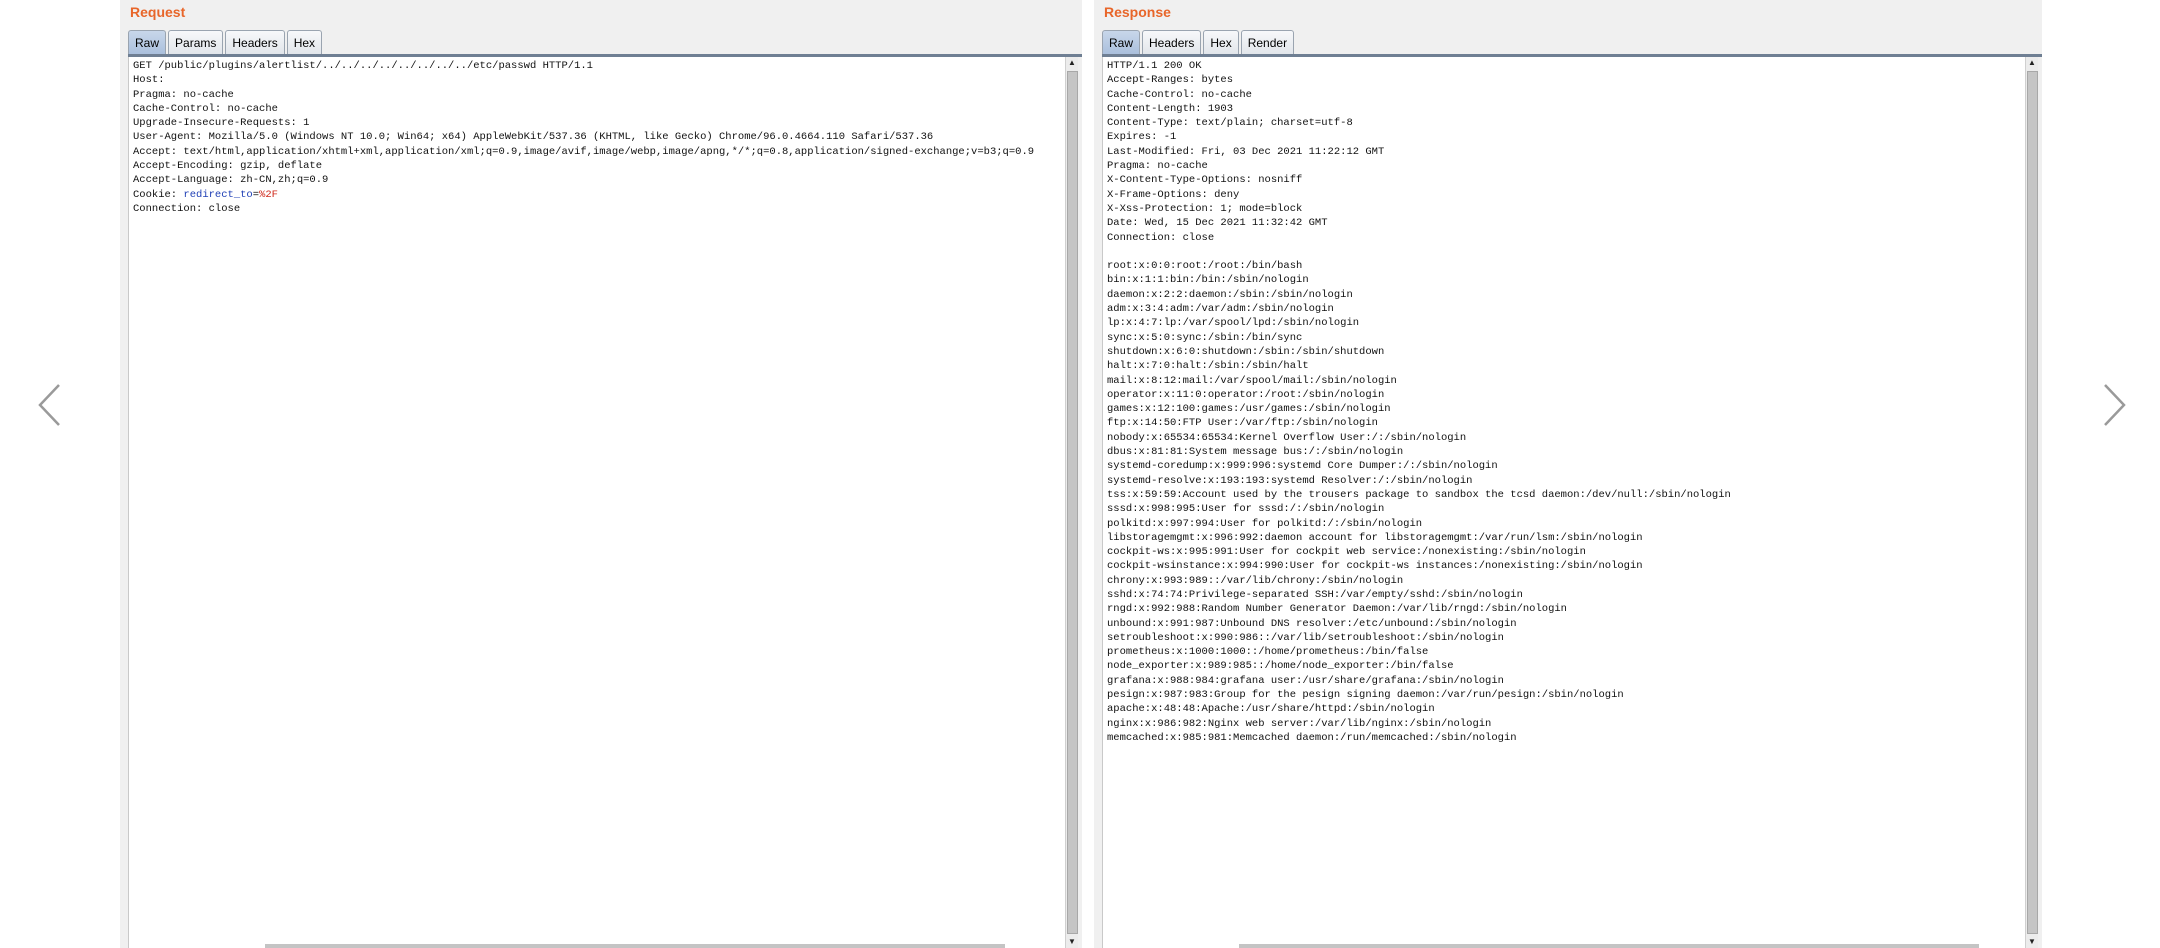 Image resolution: width=2160 pixels, height=948 pixels. What do you see at coordinates (1170, 80) in the screenshot?
I see `response-line: Accept-Ranges: bytes` at bounding box center [1170, 80].